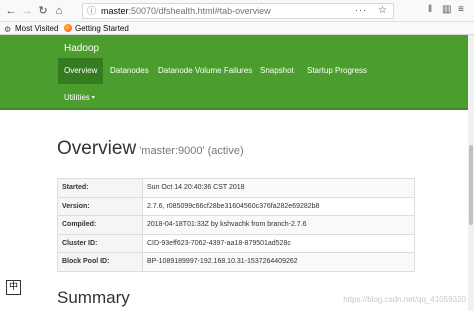 This screenshot has width=474, height=311. Describe the element at coordinates (446, 9) in the screenshot. I see `sidebar-icon: ▥` at that location.